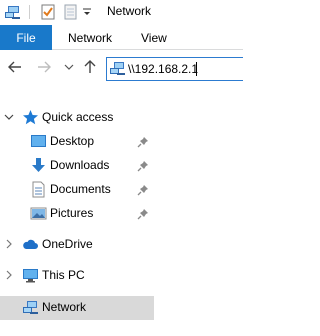 Image resolution: width=320 pixels, height=336 pixels. I want to click on address-bar: \\192.168.2.1, so click(174, 69).